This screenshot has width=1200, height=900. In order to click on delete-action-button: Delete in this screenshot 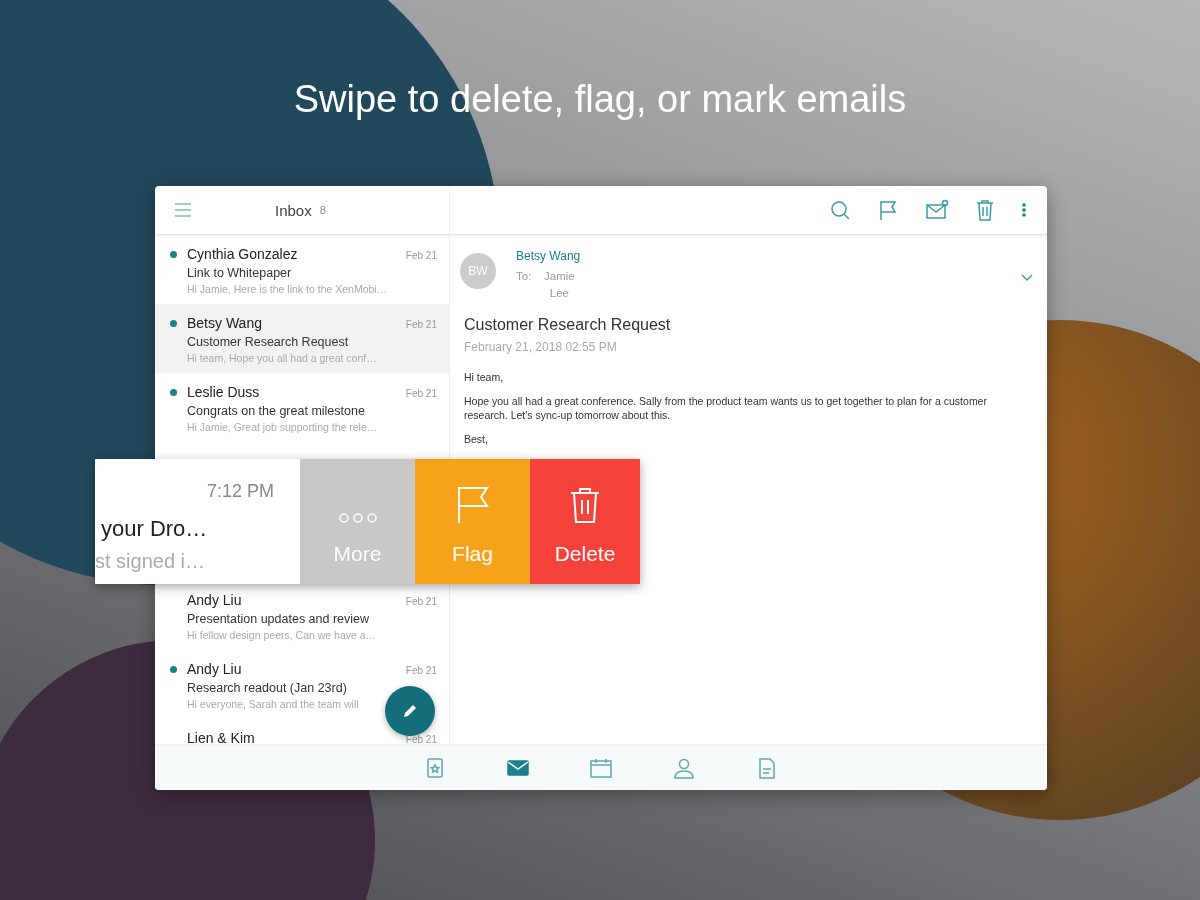, I will do `click(585, 521)`.